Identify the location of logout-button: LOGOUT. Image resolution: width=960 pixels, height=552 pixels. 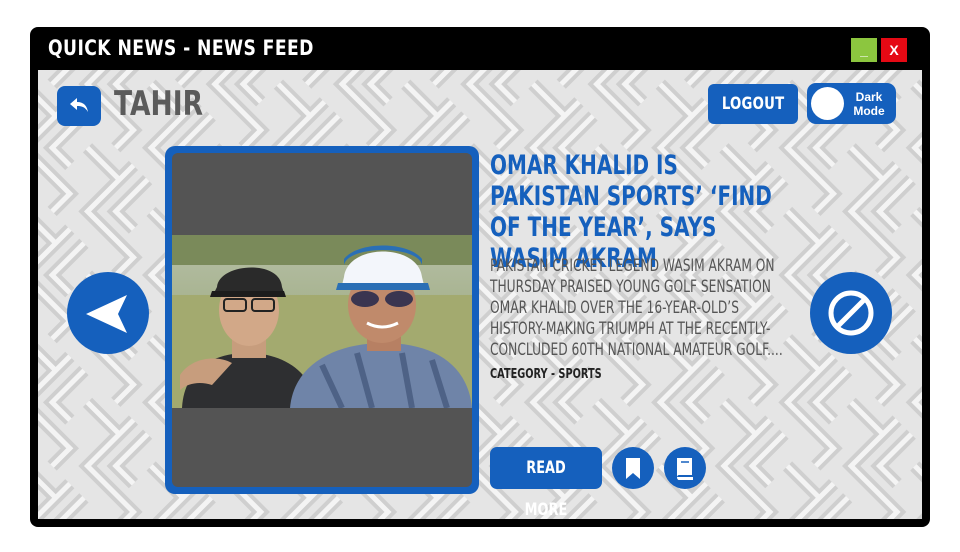
(753, 104).